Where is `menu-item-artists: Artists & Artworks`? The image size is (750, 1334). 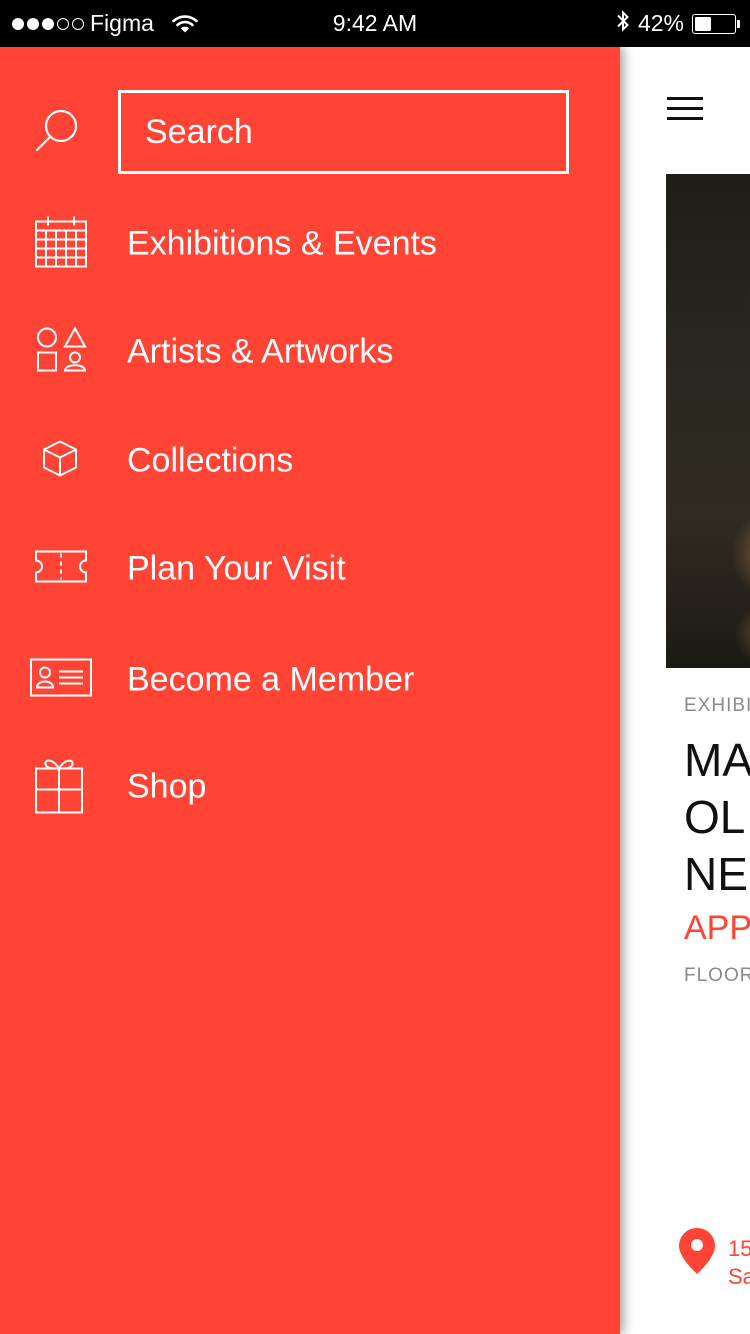
menu-item-artists: Artists & Artworks is located at coordinates (310, 352).